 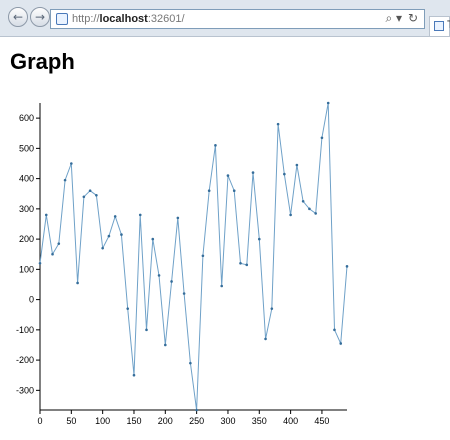 I want to click on forward-button: →, so click(x=40, y=17).